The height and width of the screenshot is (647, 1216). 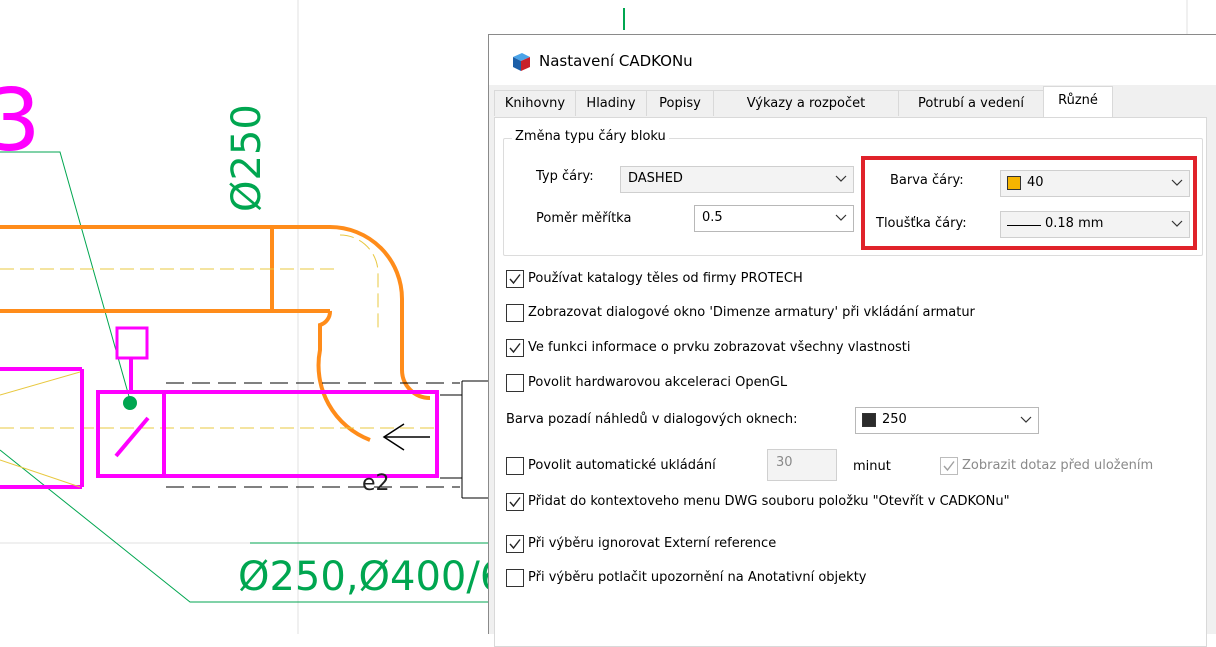 What do you see at coordinates (590, 136) in the screenshot?
I see `groupbox-title: Změna typu čáry bloku` at bounding box center [590, 136].